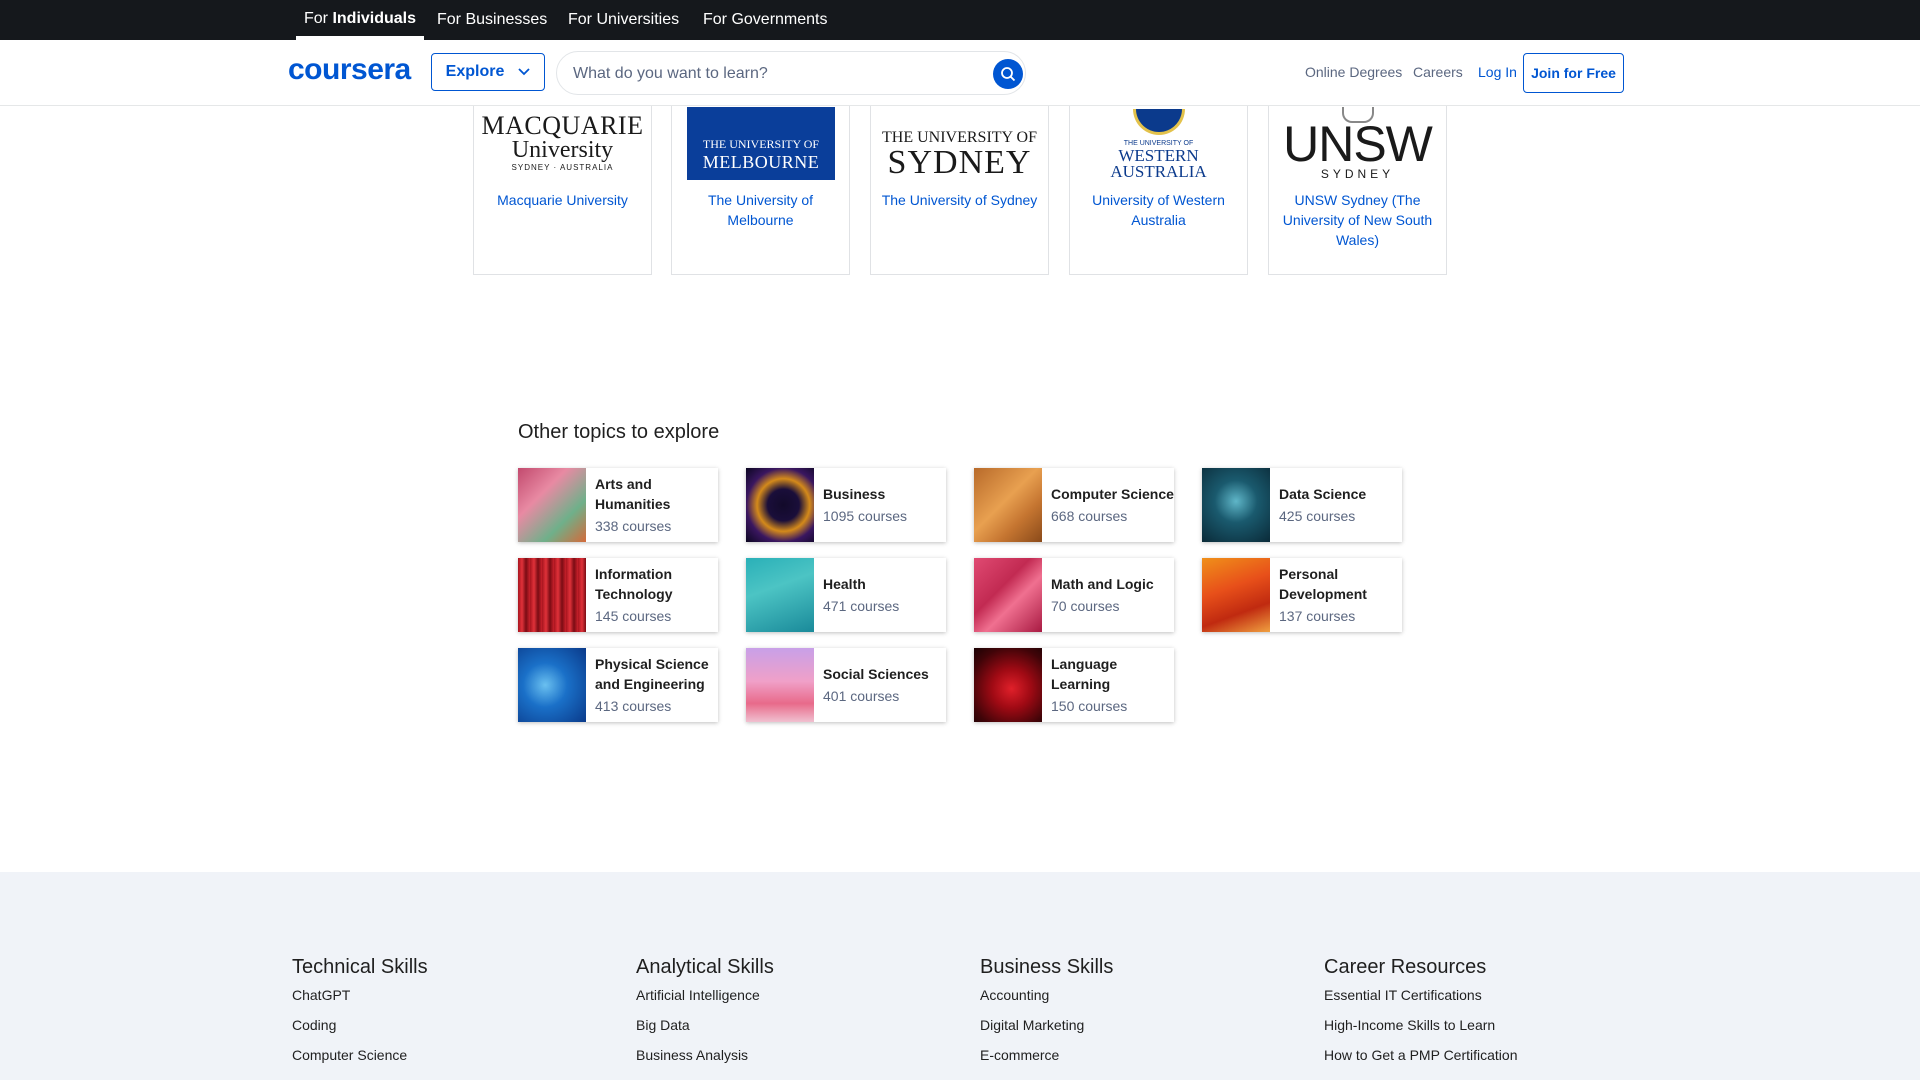  Describe the element at coordinates (760, 210) in the screenshot. I see `university-name: The University of Melbourne` at that location.